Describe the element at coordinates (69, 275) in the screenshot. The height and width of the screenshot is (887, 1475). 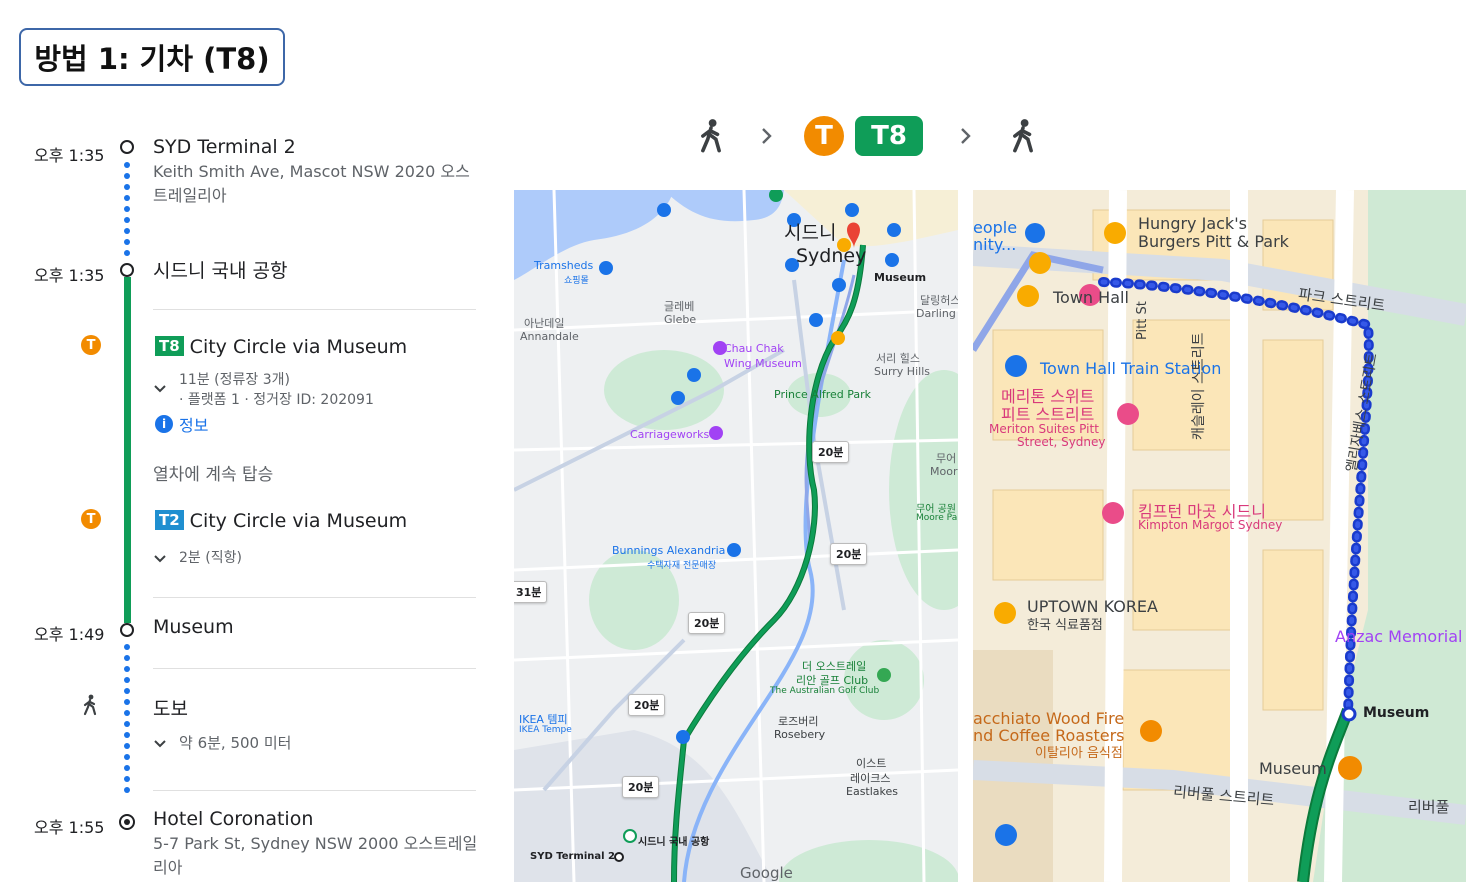
I see `time-domestic-airport: 오후 1:35` at that location.